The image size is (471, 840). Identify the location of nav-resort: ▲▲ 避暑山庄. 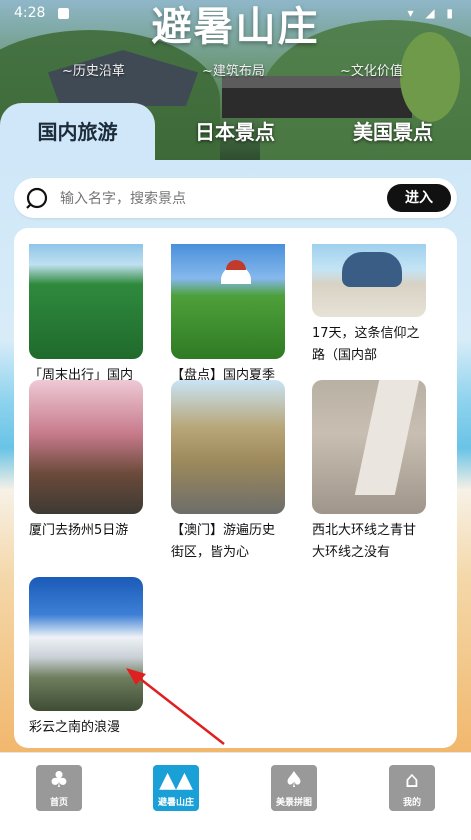
(176, 788).